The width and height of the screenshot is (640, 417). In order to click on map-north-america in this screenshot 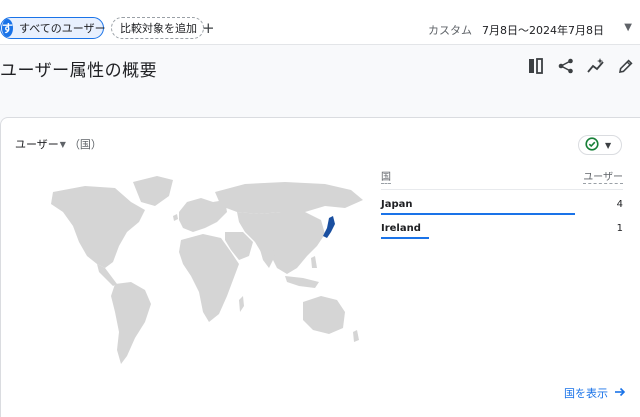, I will do `click(98, 227)`.